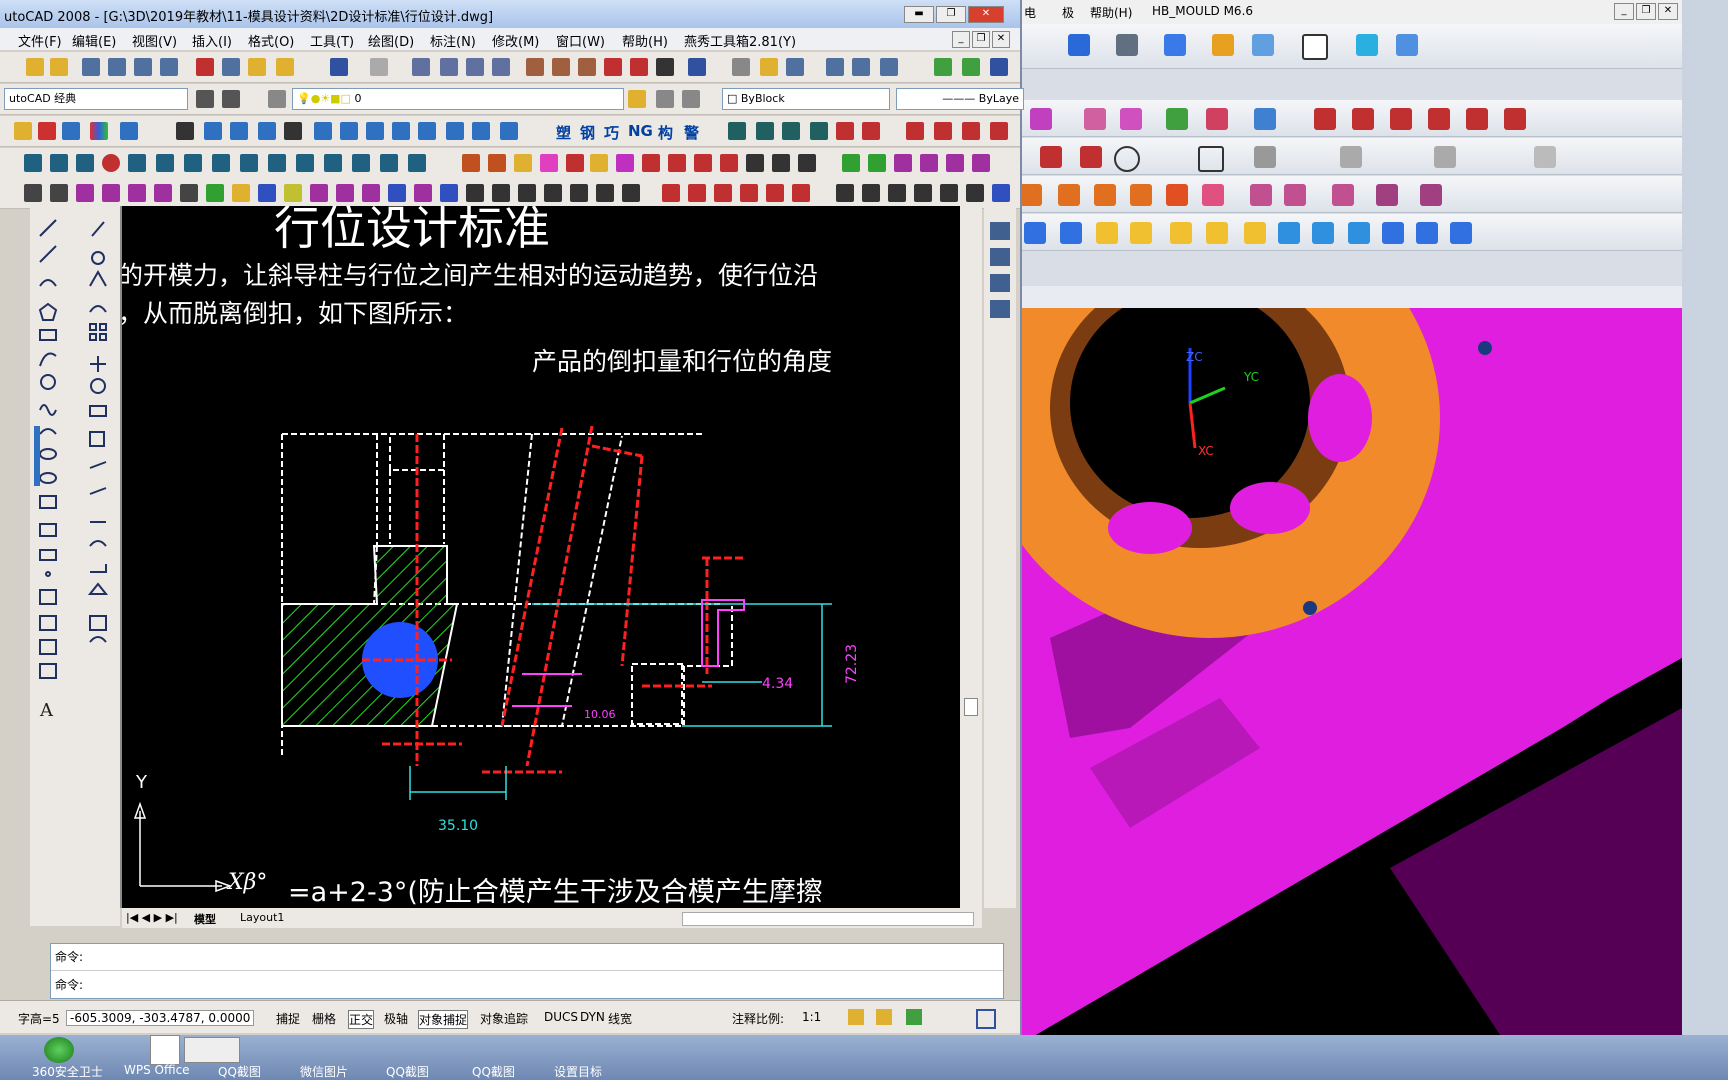 This screenshot has height=1080, width=1728. I want to click on workspace-combo: utoCAD 经典, so click(96, 99).